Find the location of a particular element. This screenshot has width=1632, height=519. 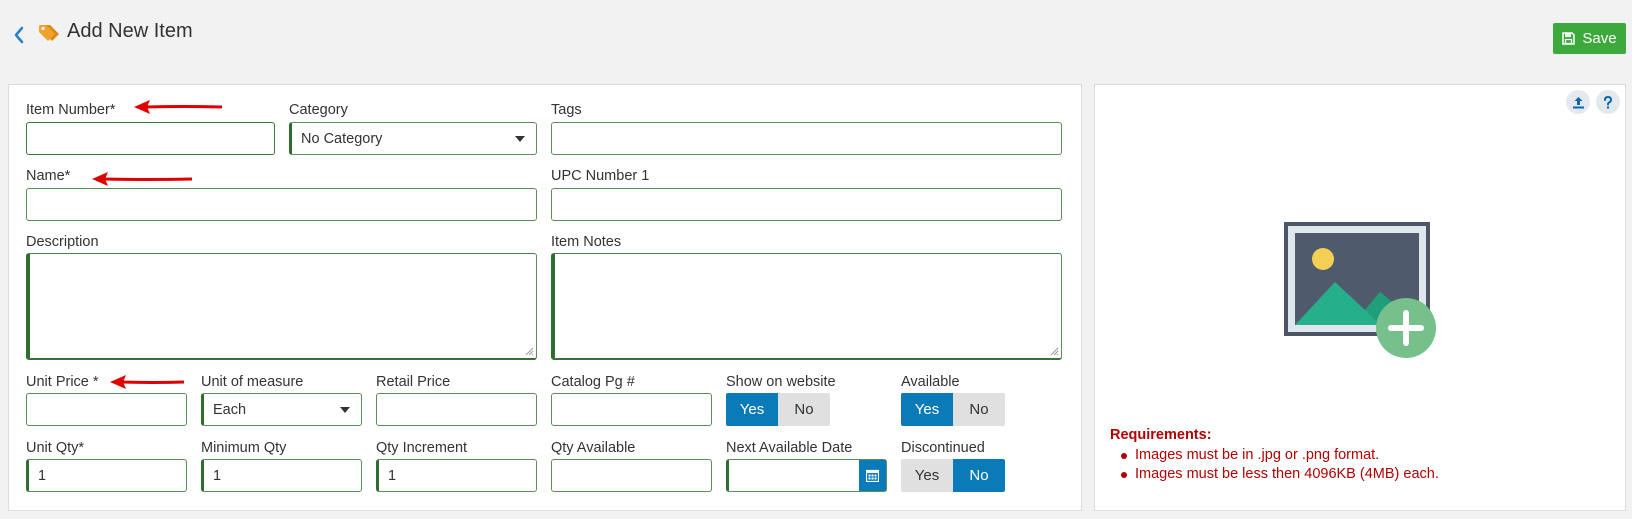

available-label: Available is located at coordinates (930, 382).